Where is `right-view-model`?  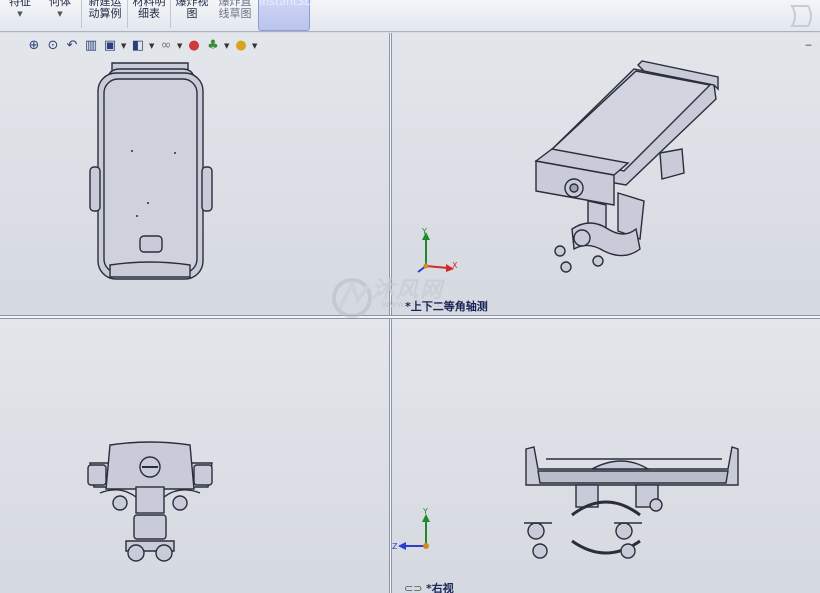
right-view-model is located at coordinates (631, 502).